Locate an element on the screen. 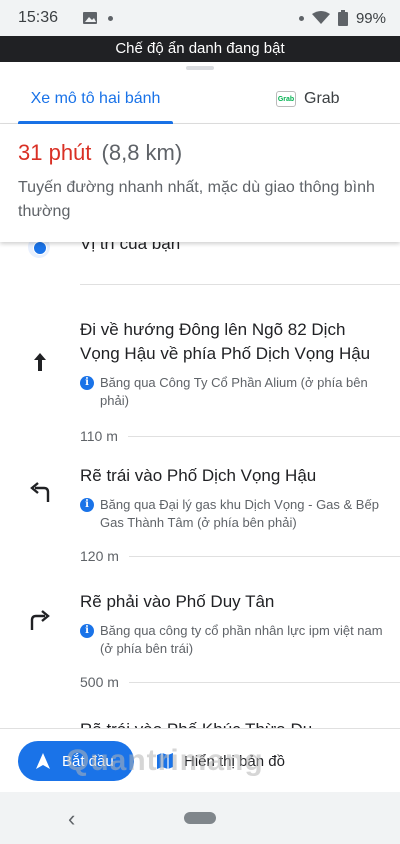 The image size is (400, 844). tab-label: Grab is located at coordinates (322, 98).